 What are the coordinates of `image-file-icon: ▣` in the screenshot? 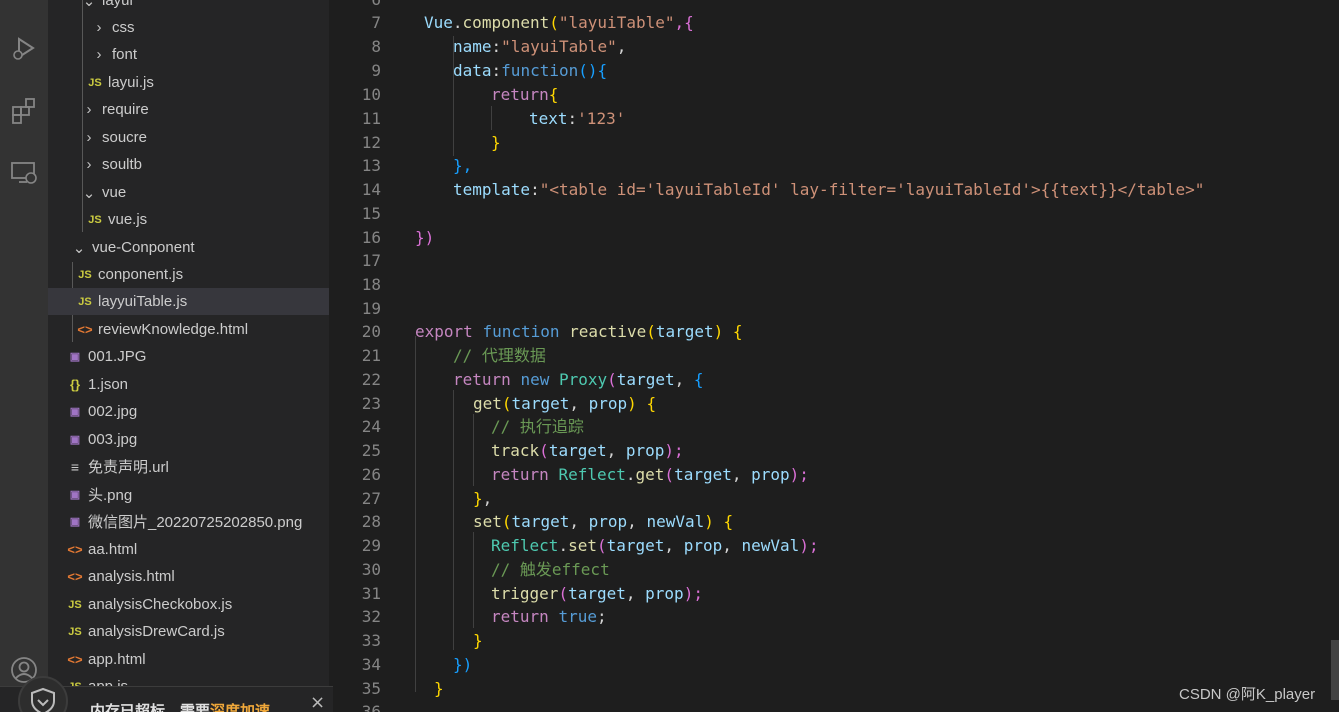 It's located at (75, 495).